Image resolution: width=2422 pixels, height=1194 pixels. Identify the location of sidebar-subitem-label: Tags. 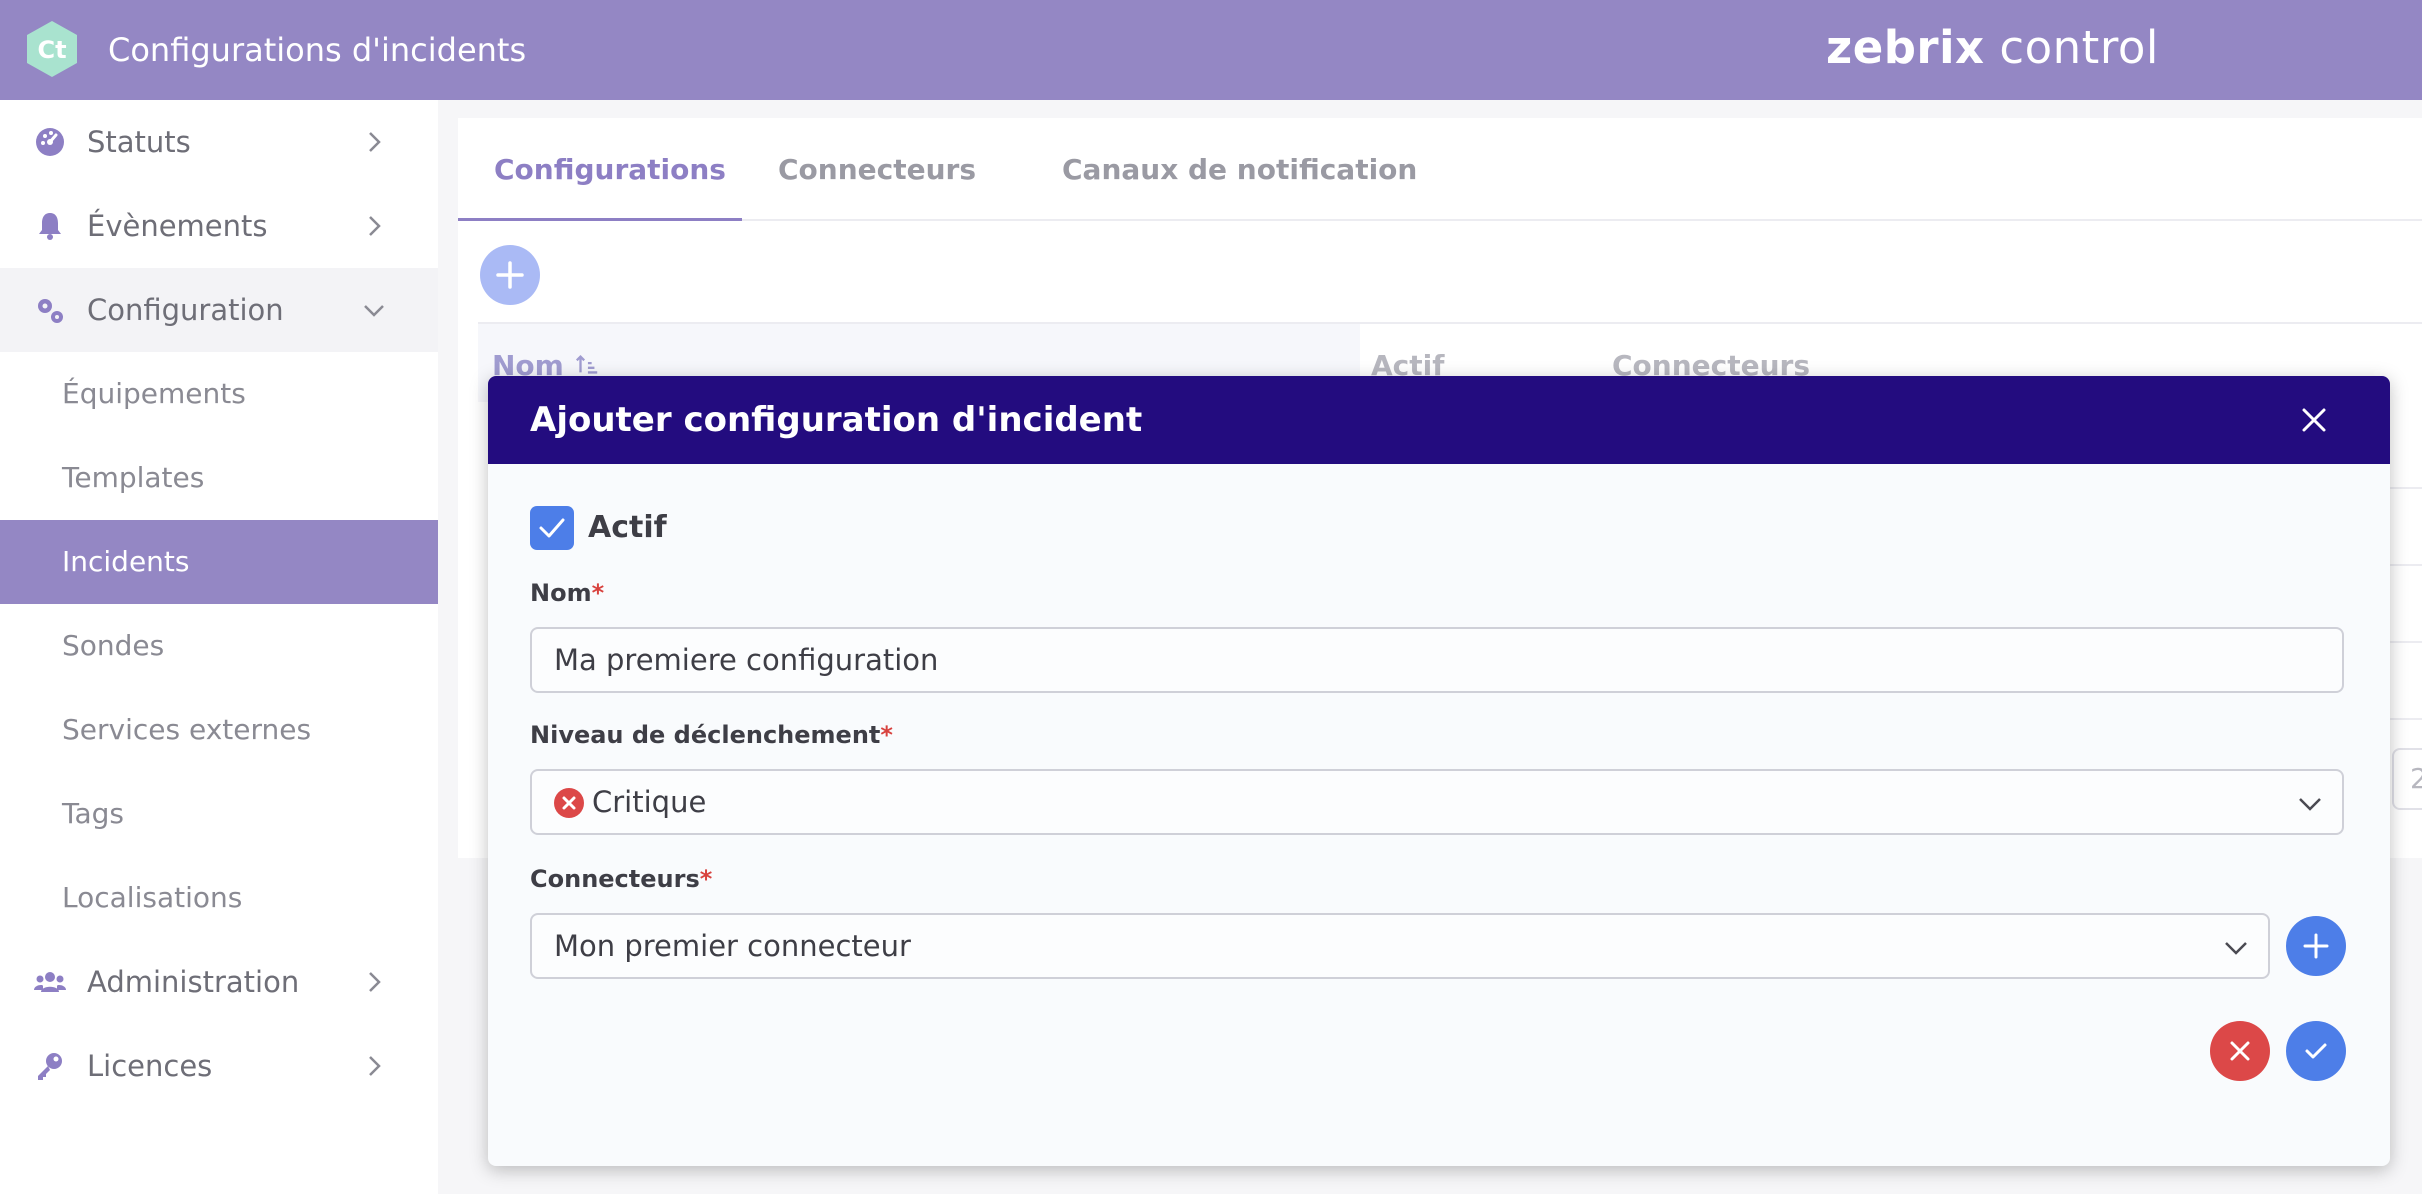
(93, 813).